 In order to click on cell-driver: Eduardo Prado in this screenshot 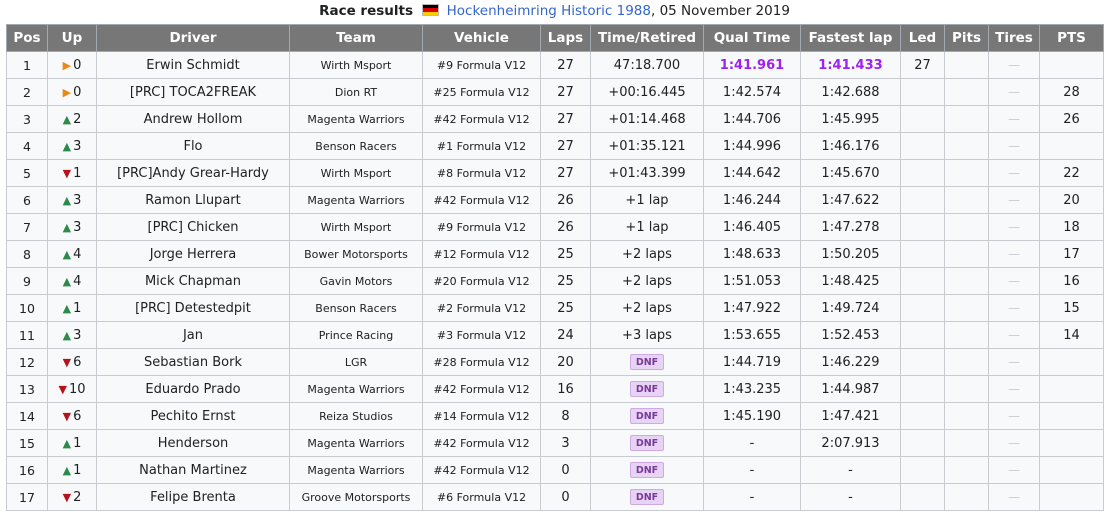, I will do `click(193, 389)`.